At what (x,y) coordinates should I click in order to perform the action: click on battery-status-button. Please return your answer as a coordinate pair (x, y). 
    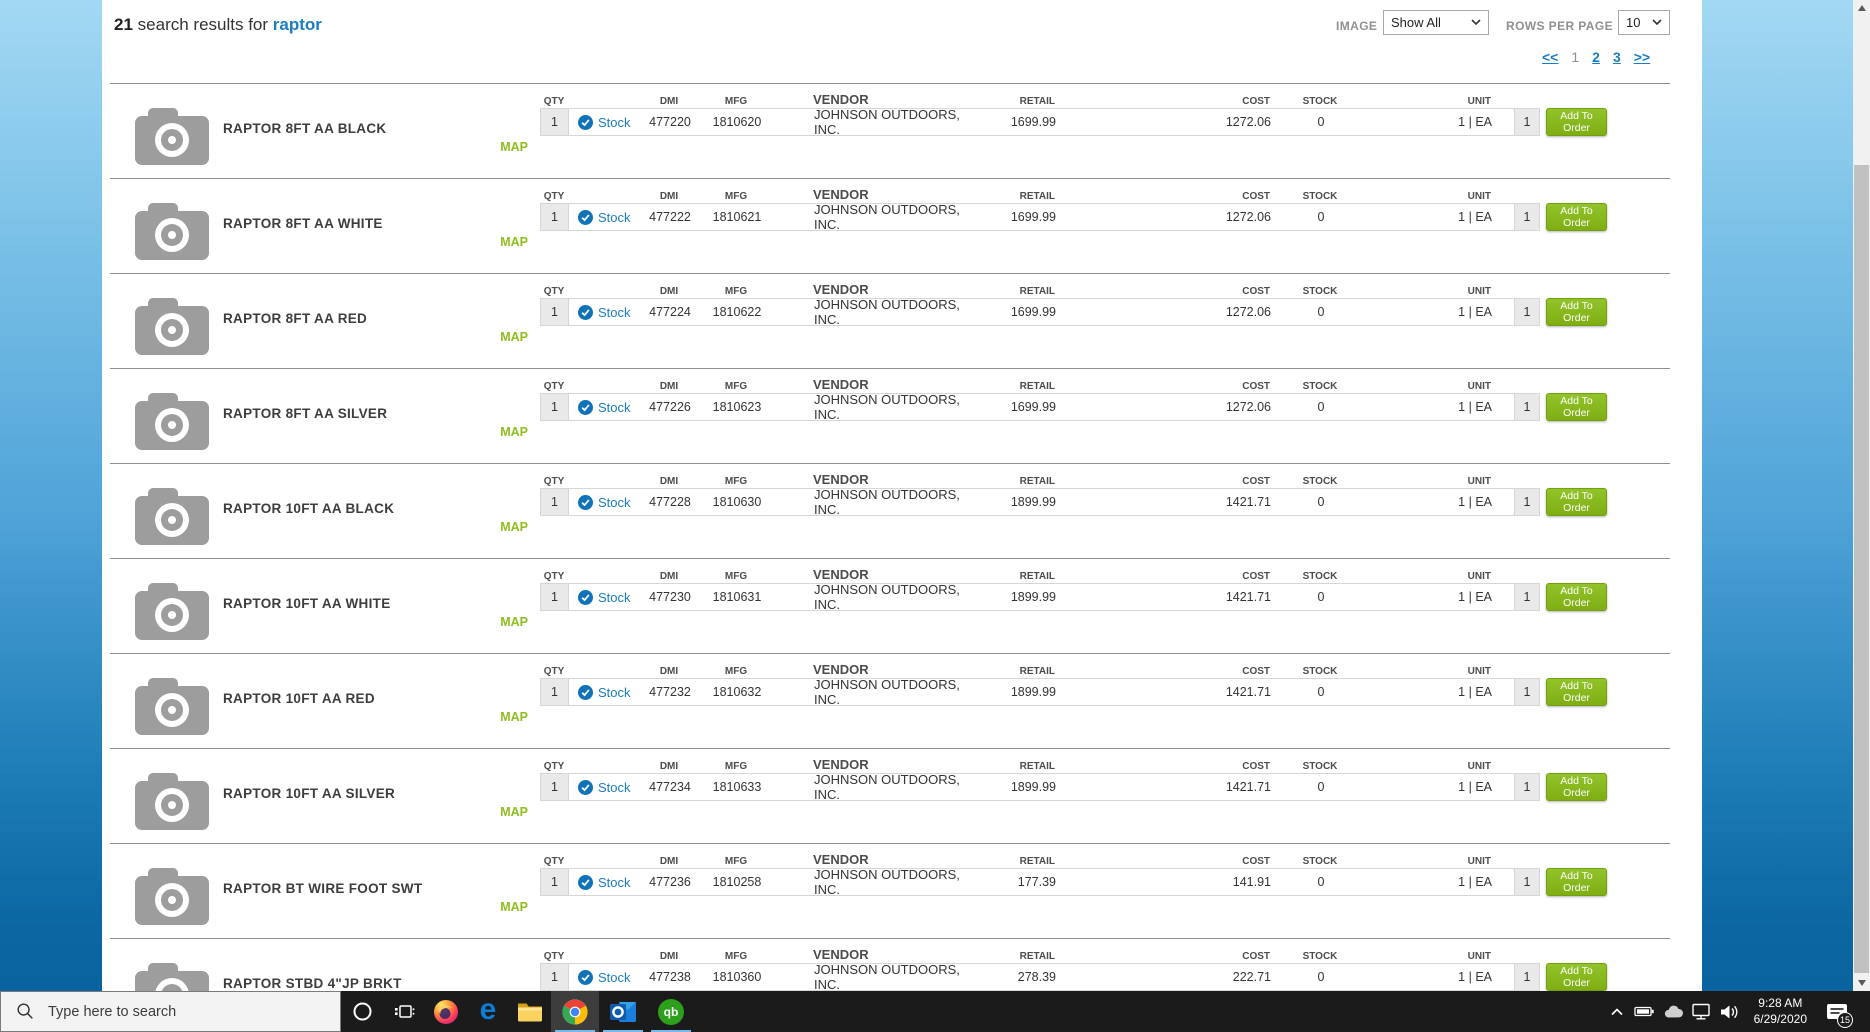
    Looking at the image, I should click on (1645, 1011).